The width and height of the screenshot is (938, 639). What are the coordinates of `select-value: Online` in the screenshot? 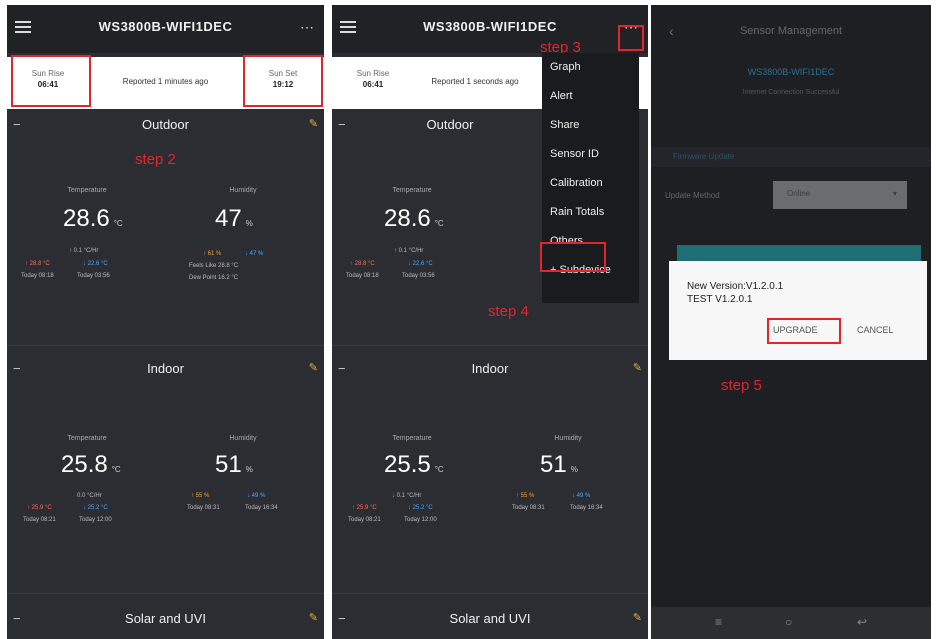 It's located at (799, 193).